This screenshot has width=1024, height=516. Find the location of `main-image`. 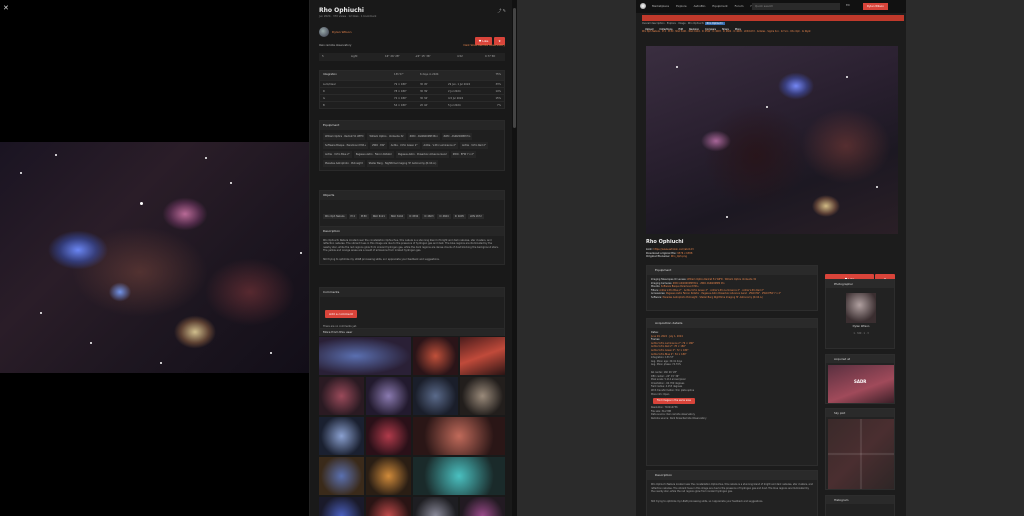

main-image is located at coordinates (772, 140).